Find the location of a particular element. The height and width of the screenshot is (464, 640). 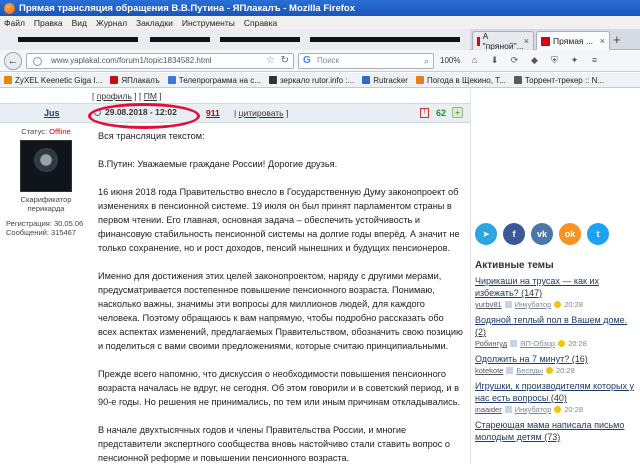

author-meta: Регистрация: 30.05.06 Сообщений: 315467 is located at coordinates (46, 228).